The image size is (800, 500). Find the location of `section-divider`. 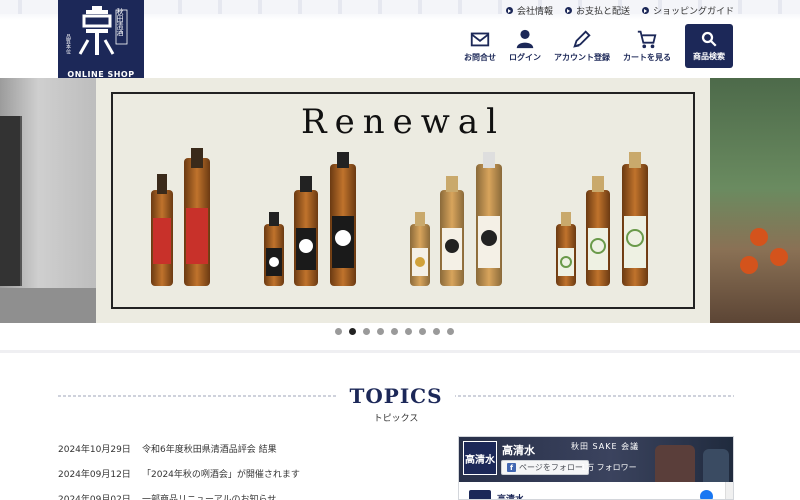

section-divider is located at coordinates (400, 351).